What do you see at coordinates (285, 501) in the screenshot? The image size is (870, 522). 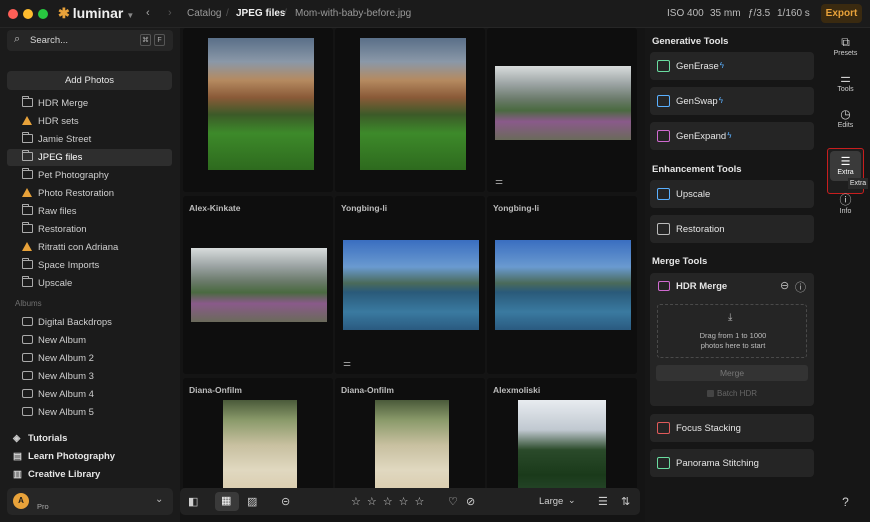 I see `more-options-icon: ⊝` at bounding box center [285, 501].